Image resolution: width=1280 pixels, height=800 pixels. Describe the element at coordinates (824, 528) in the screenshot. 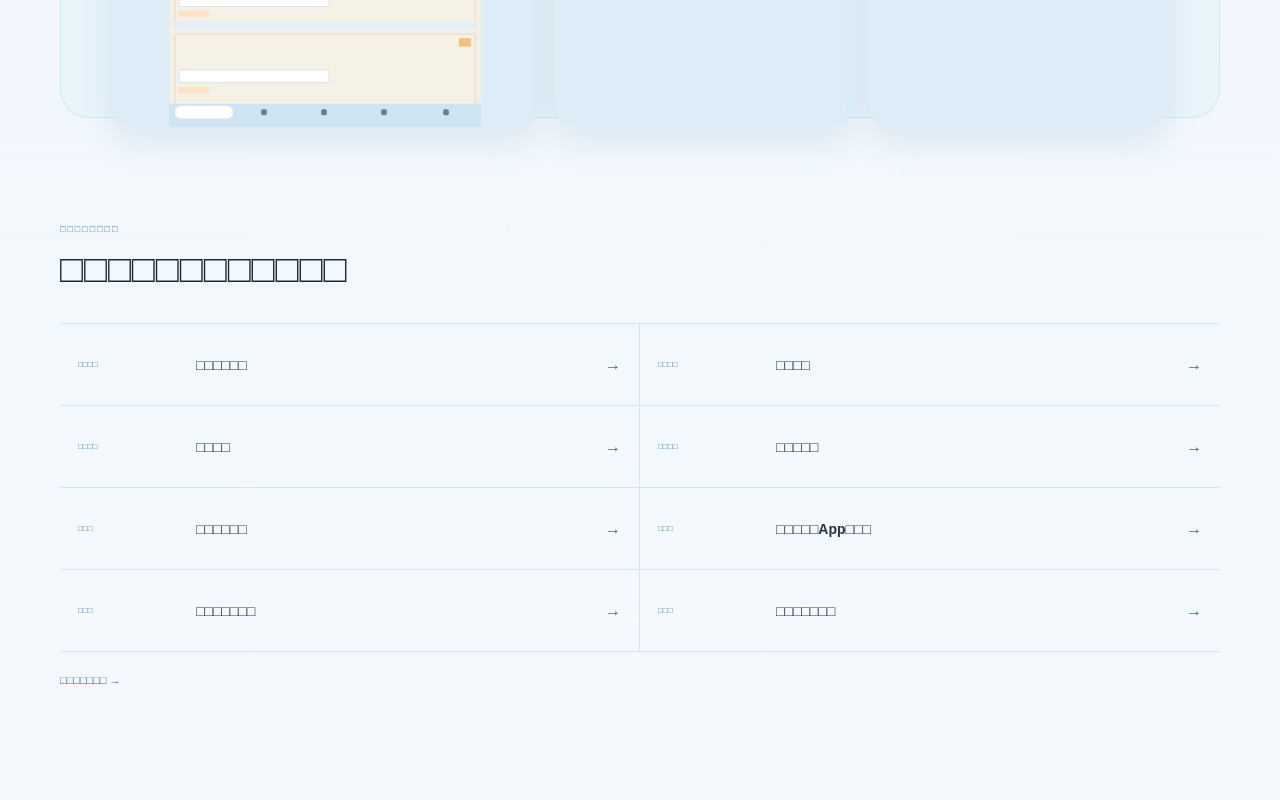

I see `row-title: □□□□□App□□□` at that location.